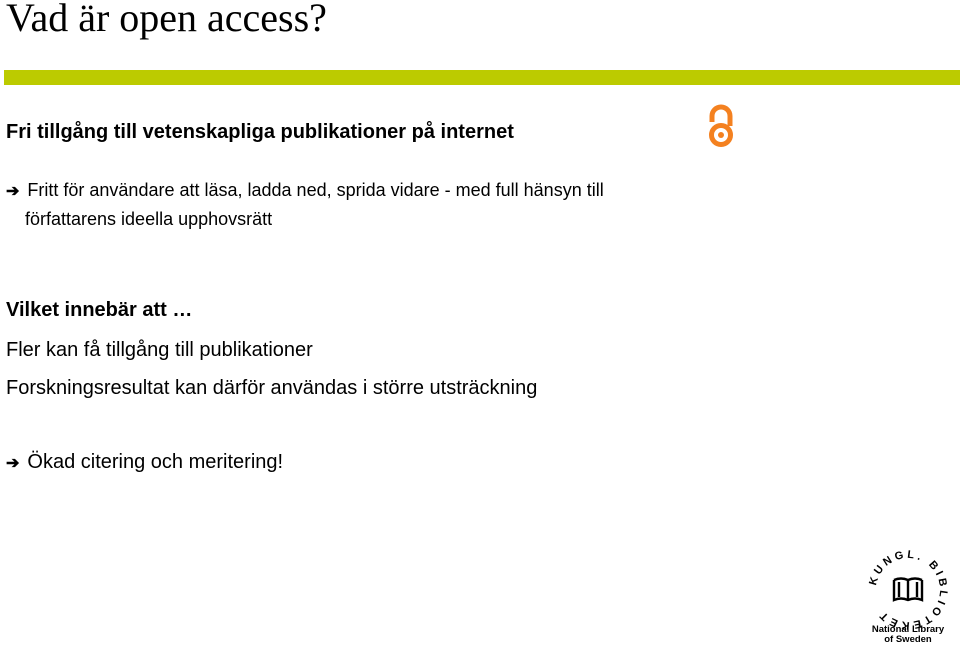  I want to click on logo-caption: National Library of Sweden, so click(908, 635).